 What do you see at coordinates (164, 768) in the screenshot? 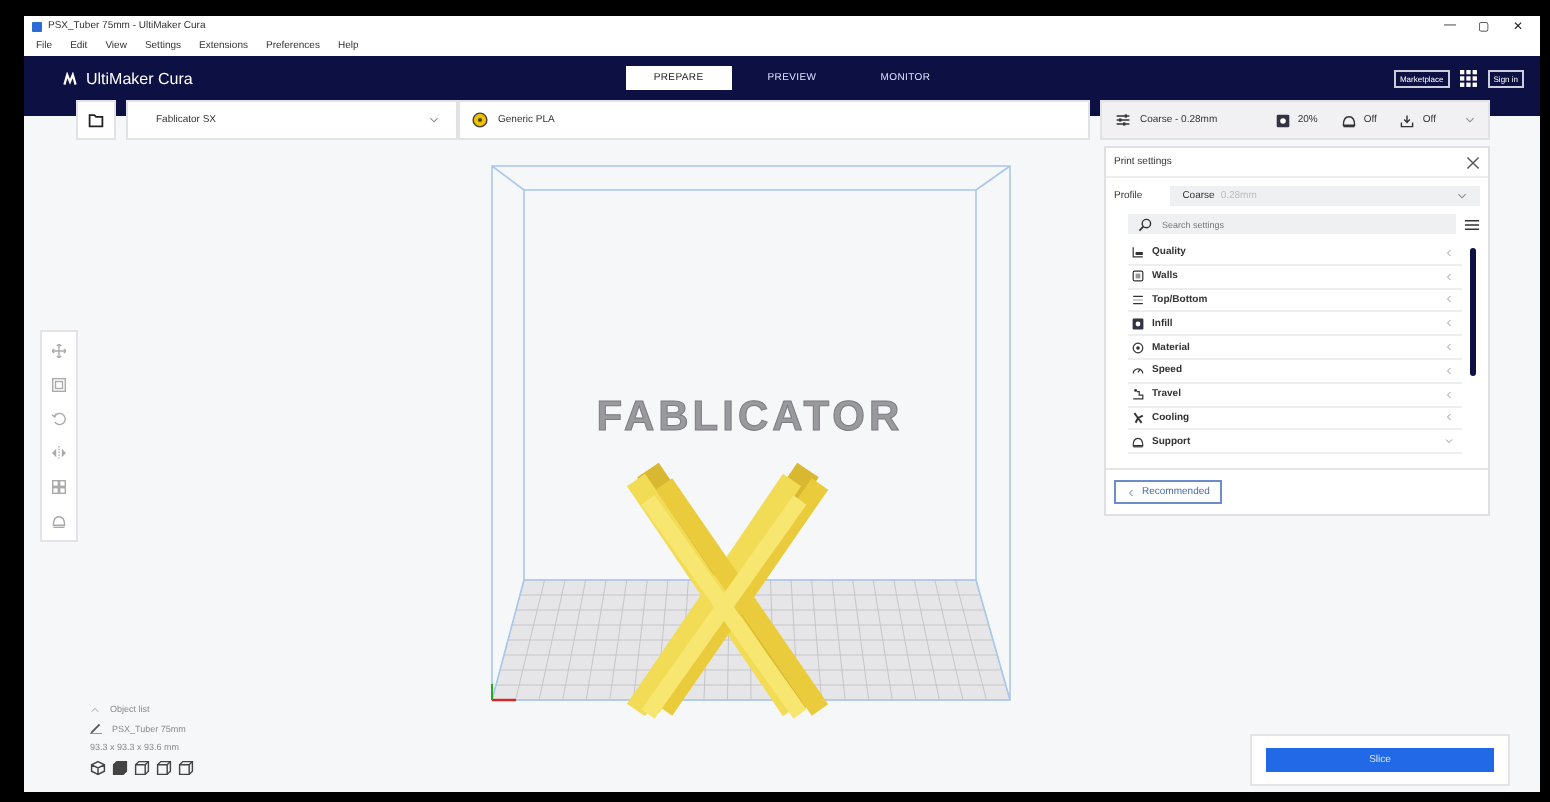
I see `left-view-icon` at bounding box center [164, 768].